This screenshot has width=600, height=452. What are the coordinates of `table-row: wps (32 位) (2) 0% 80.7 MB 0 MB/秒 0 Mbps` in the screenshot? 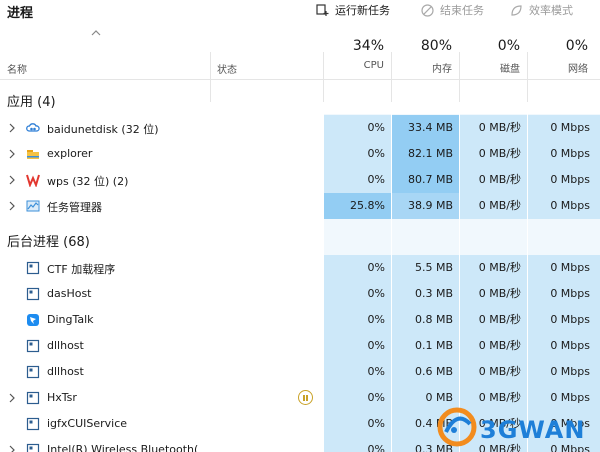 It's located at (300, 180).